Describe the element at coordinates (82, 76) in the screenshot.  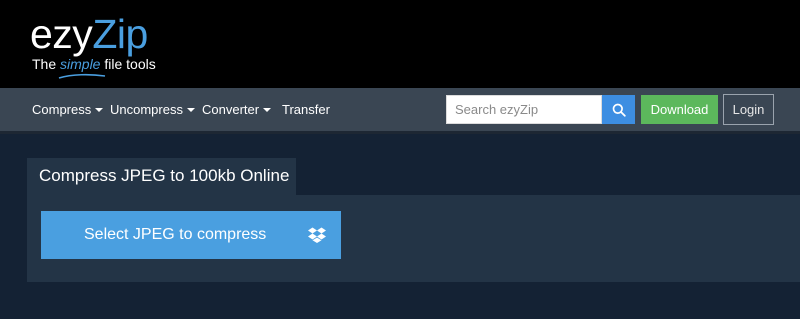
I see `swoosh-underline` at that location.